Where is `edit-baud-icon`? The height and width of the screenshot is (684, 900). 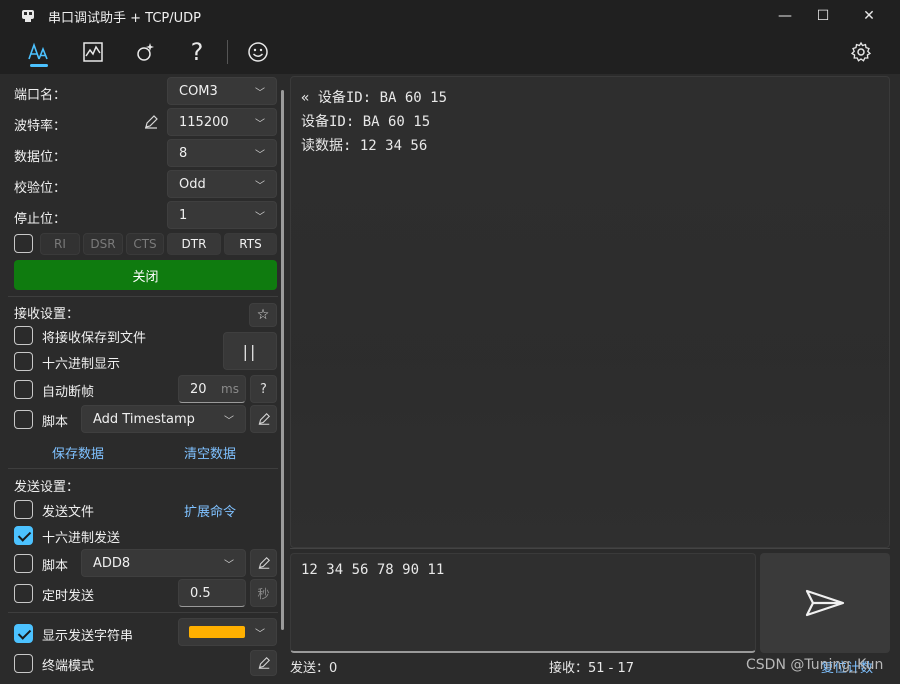
edit-baud-icon is located at coordinates (151, 122).